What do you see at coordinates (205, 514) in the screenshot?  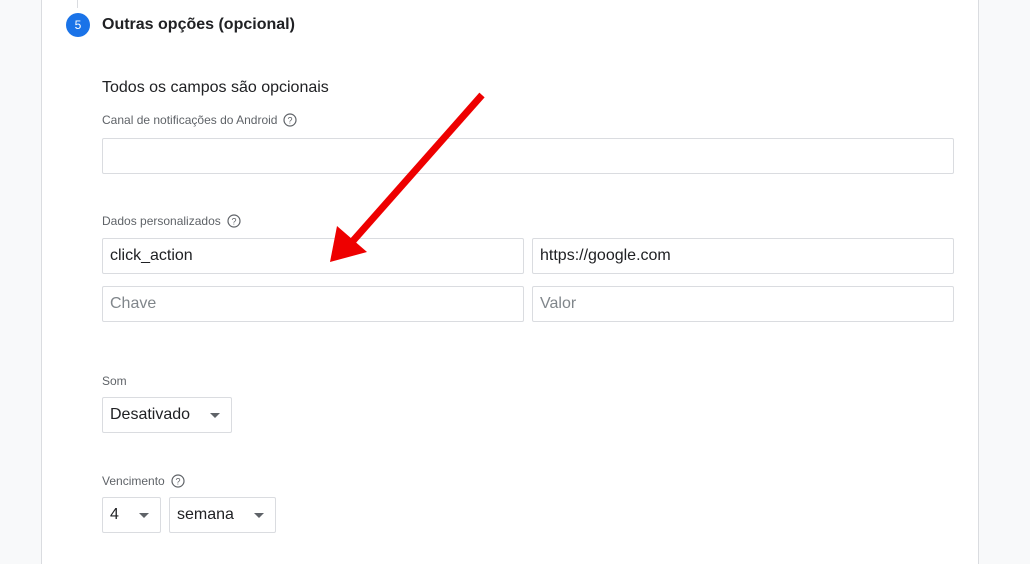 I see `expiration-unit-value: semana` at bounding box center [205, 514].